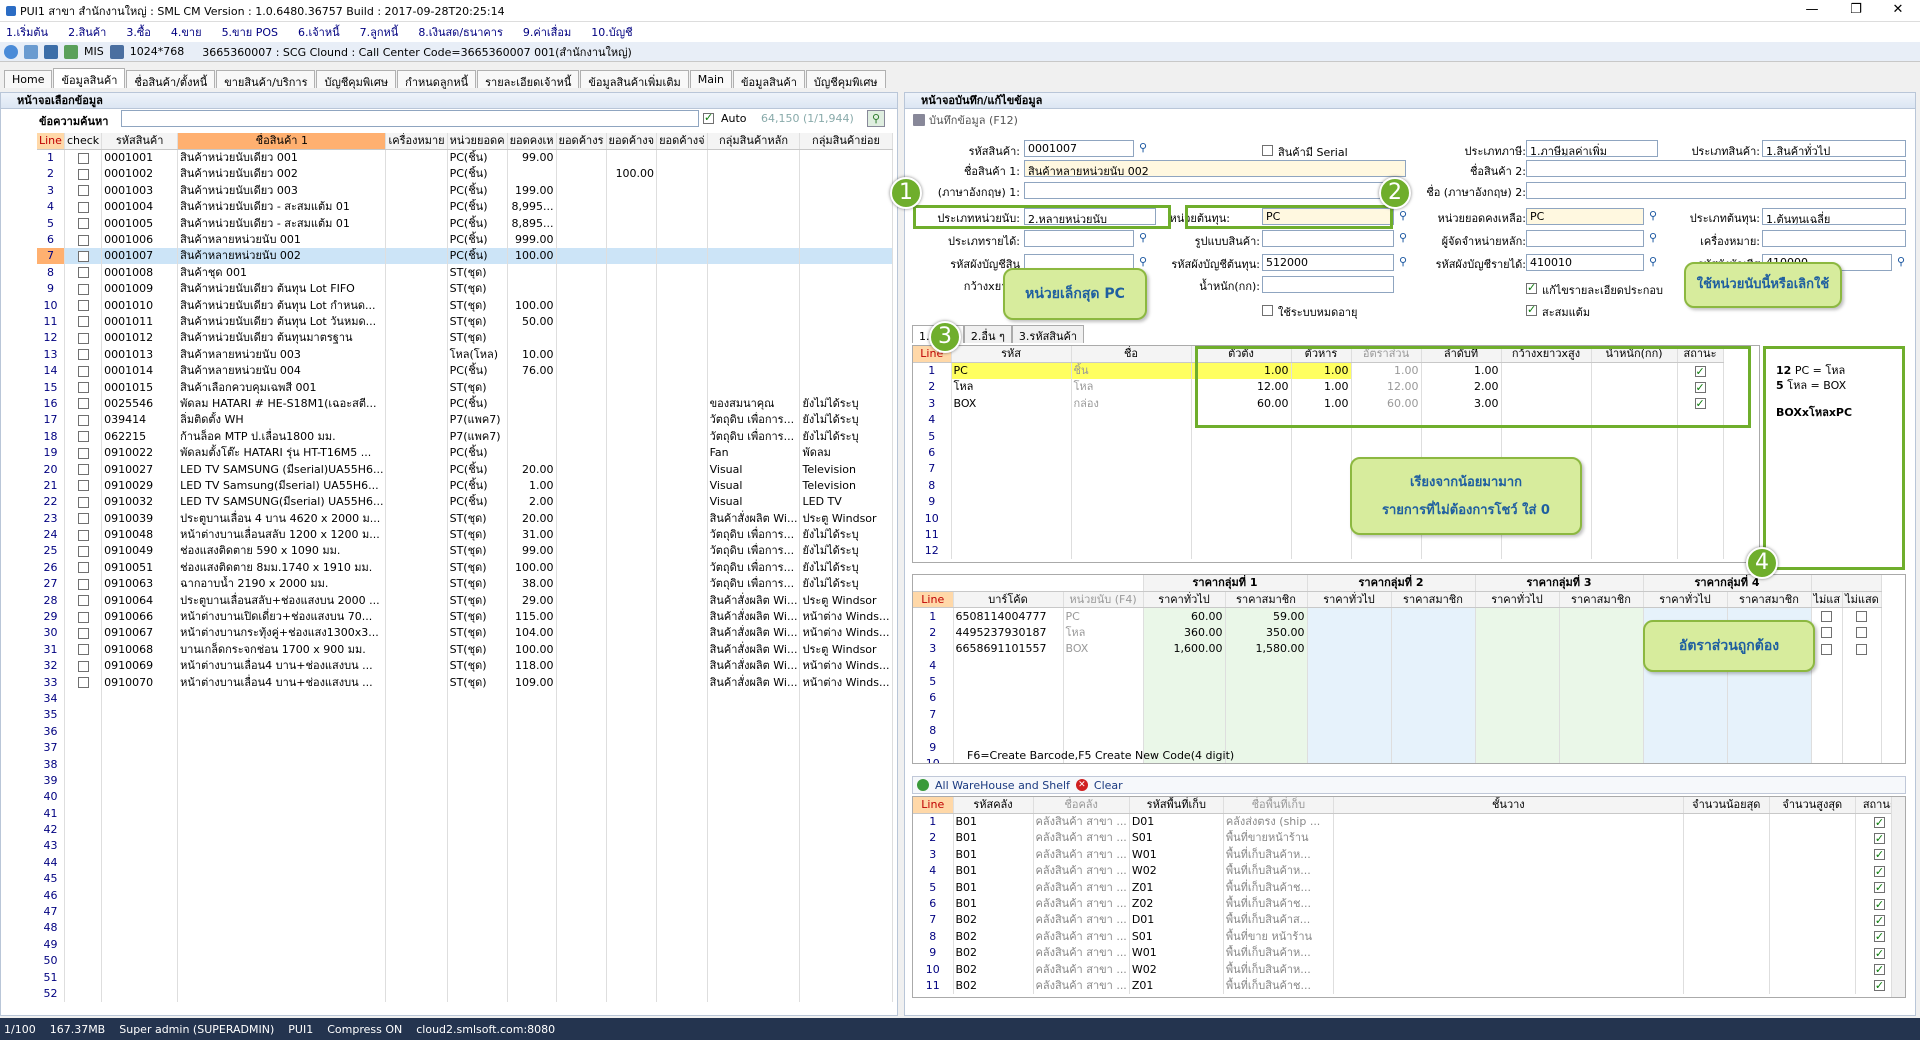 Image resolution: width=1920 pixels, height=1040 pixels. I want to click on table-row: 40, so click(465, 797).